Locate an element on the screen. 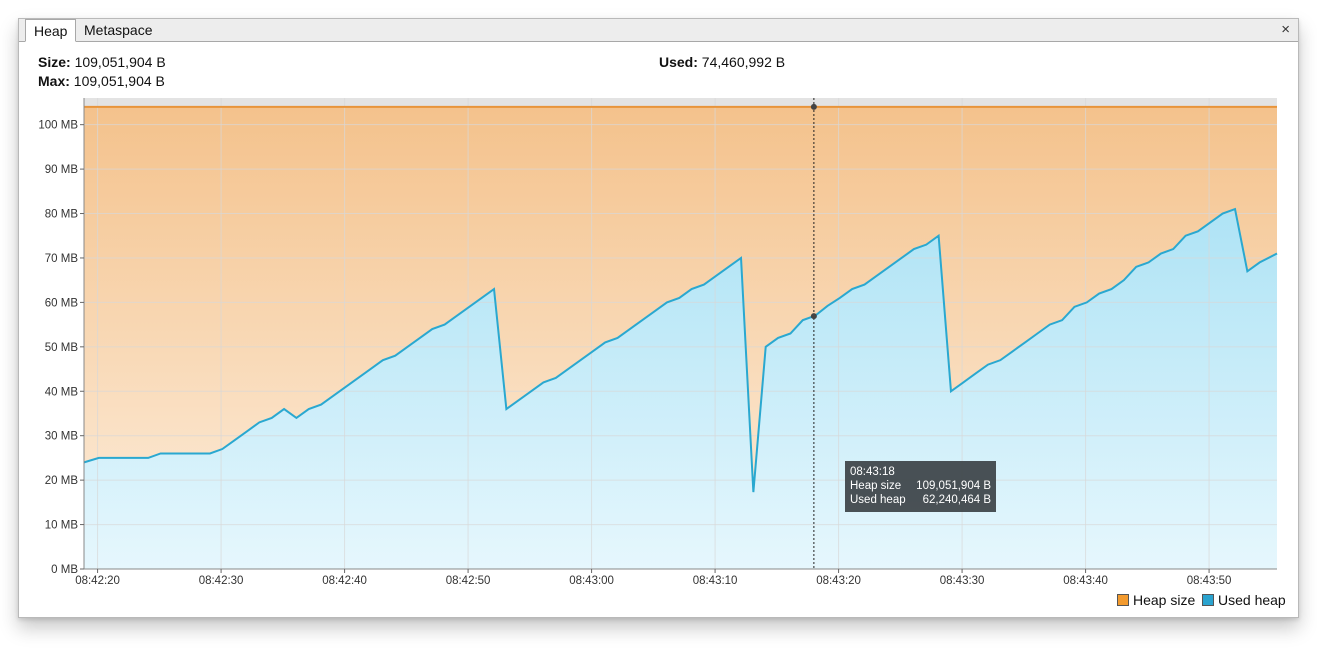  y-tick-label: 70 MB is located at coordinates (62, 259).